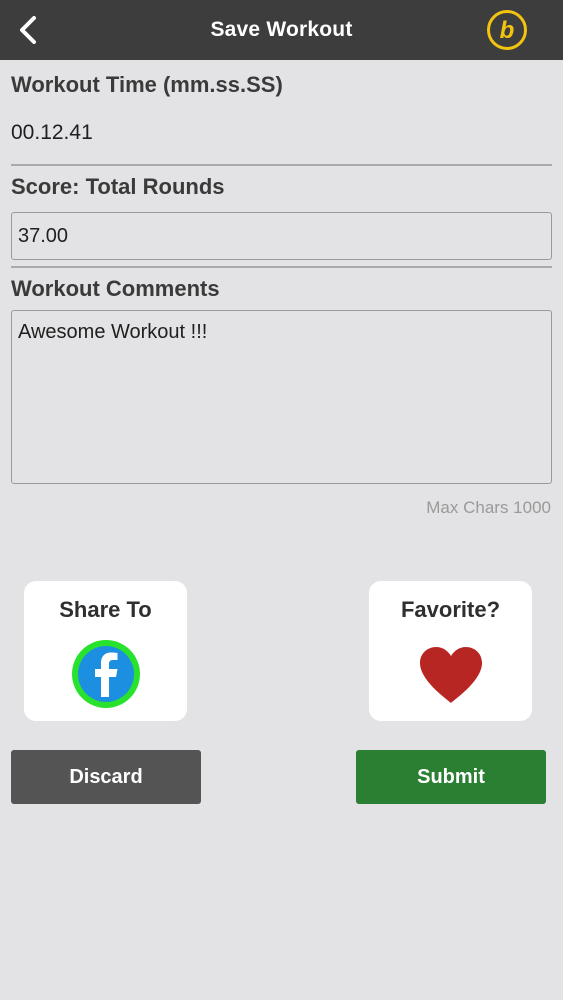 The height and width of the screenshot is (1000, 563). Describe the element at coordinates (488, 507) in the screenshot. I see `max-chars-hint: Max Chars 1000` at that location.